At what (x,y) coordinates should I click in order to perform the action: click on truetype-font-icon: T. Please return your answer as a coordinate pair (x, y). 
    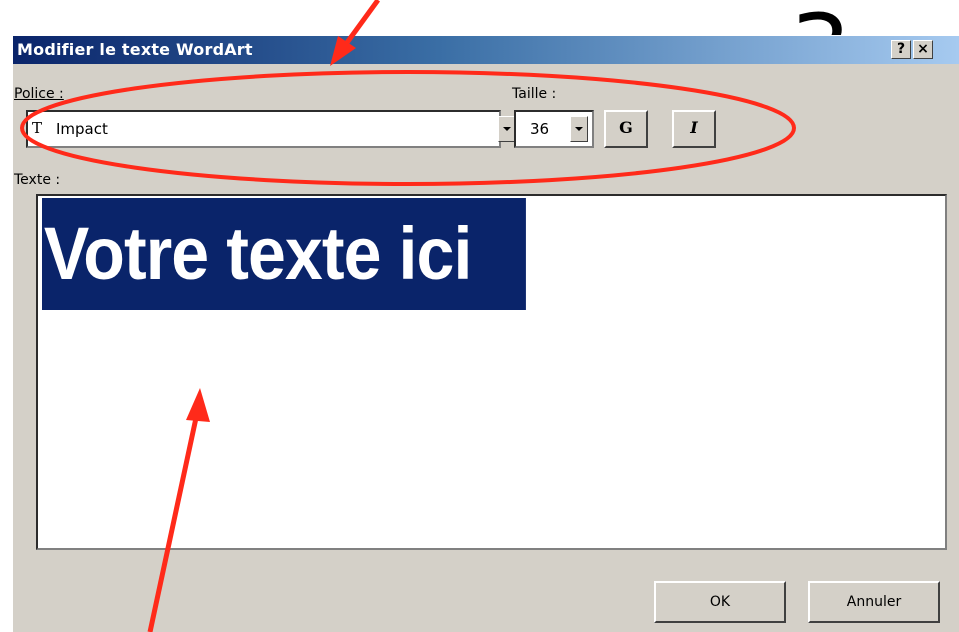
    Looking at the image, I should click on (37, 128).